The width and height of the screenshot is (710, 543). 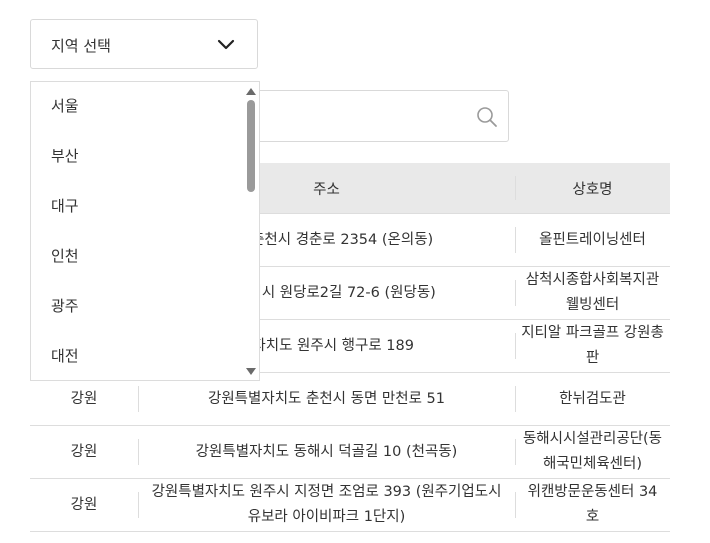 I want to click on search-input, so click(x=362, y=117).